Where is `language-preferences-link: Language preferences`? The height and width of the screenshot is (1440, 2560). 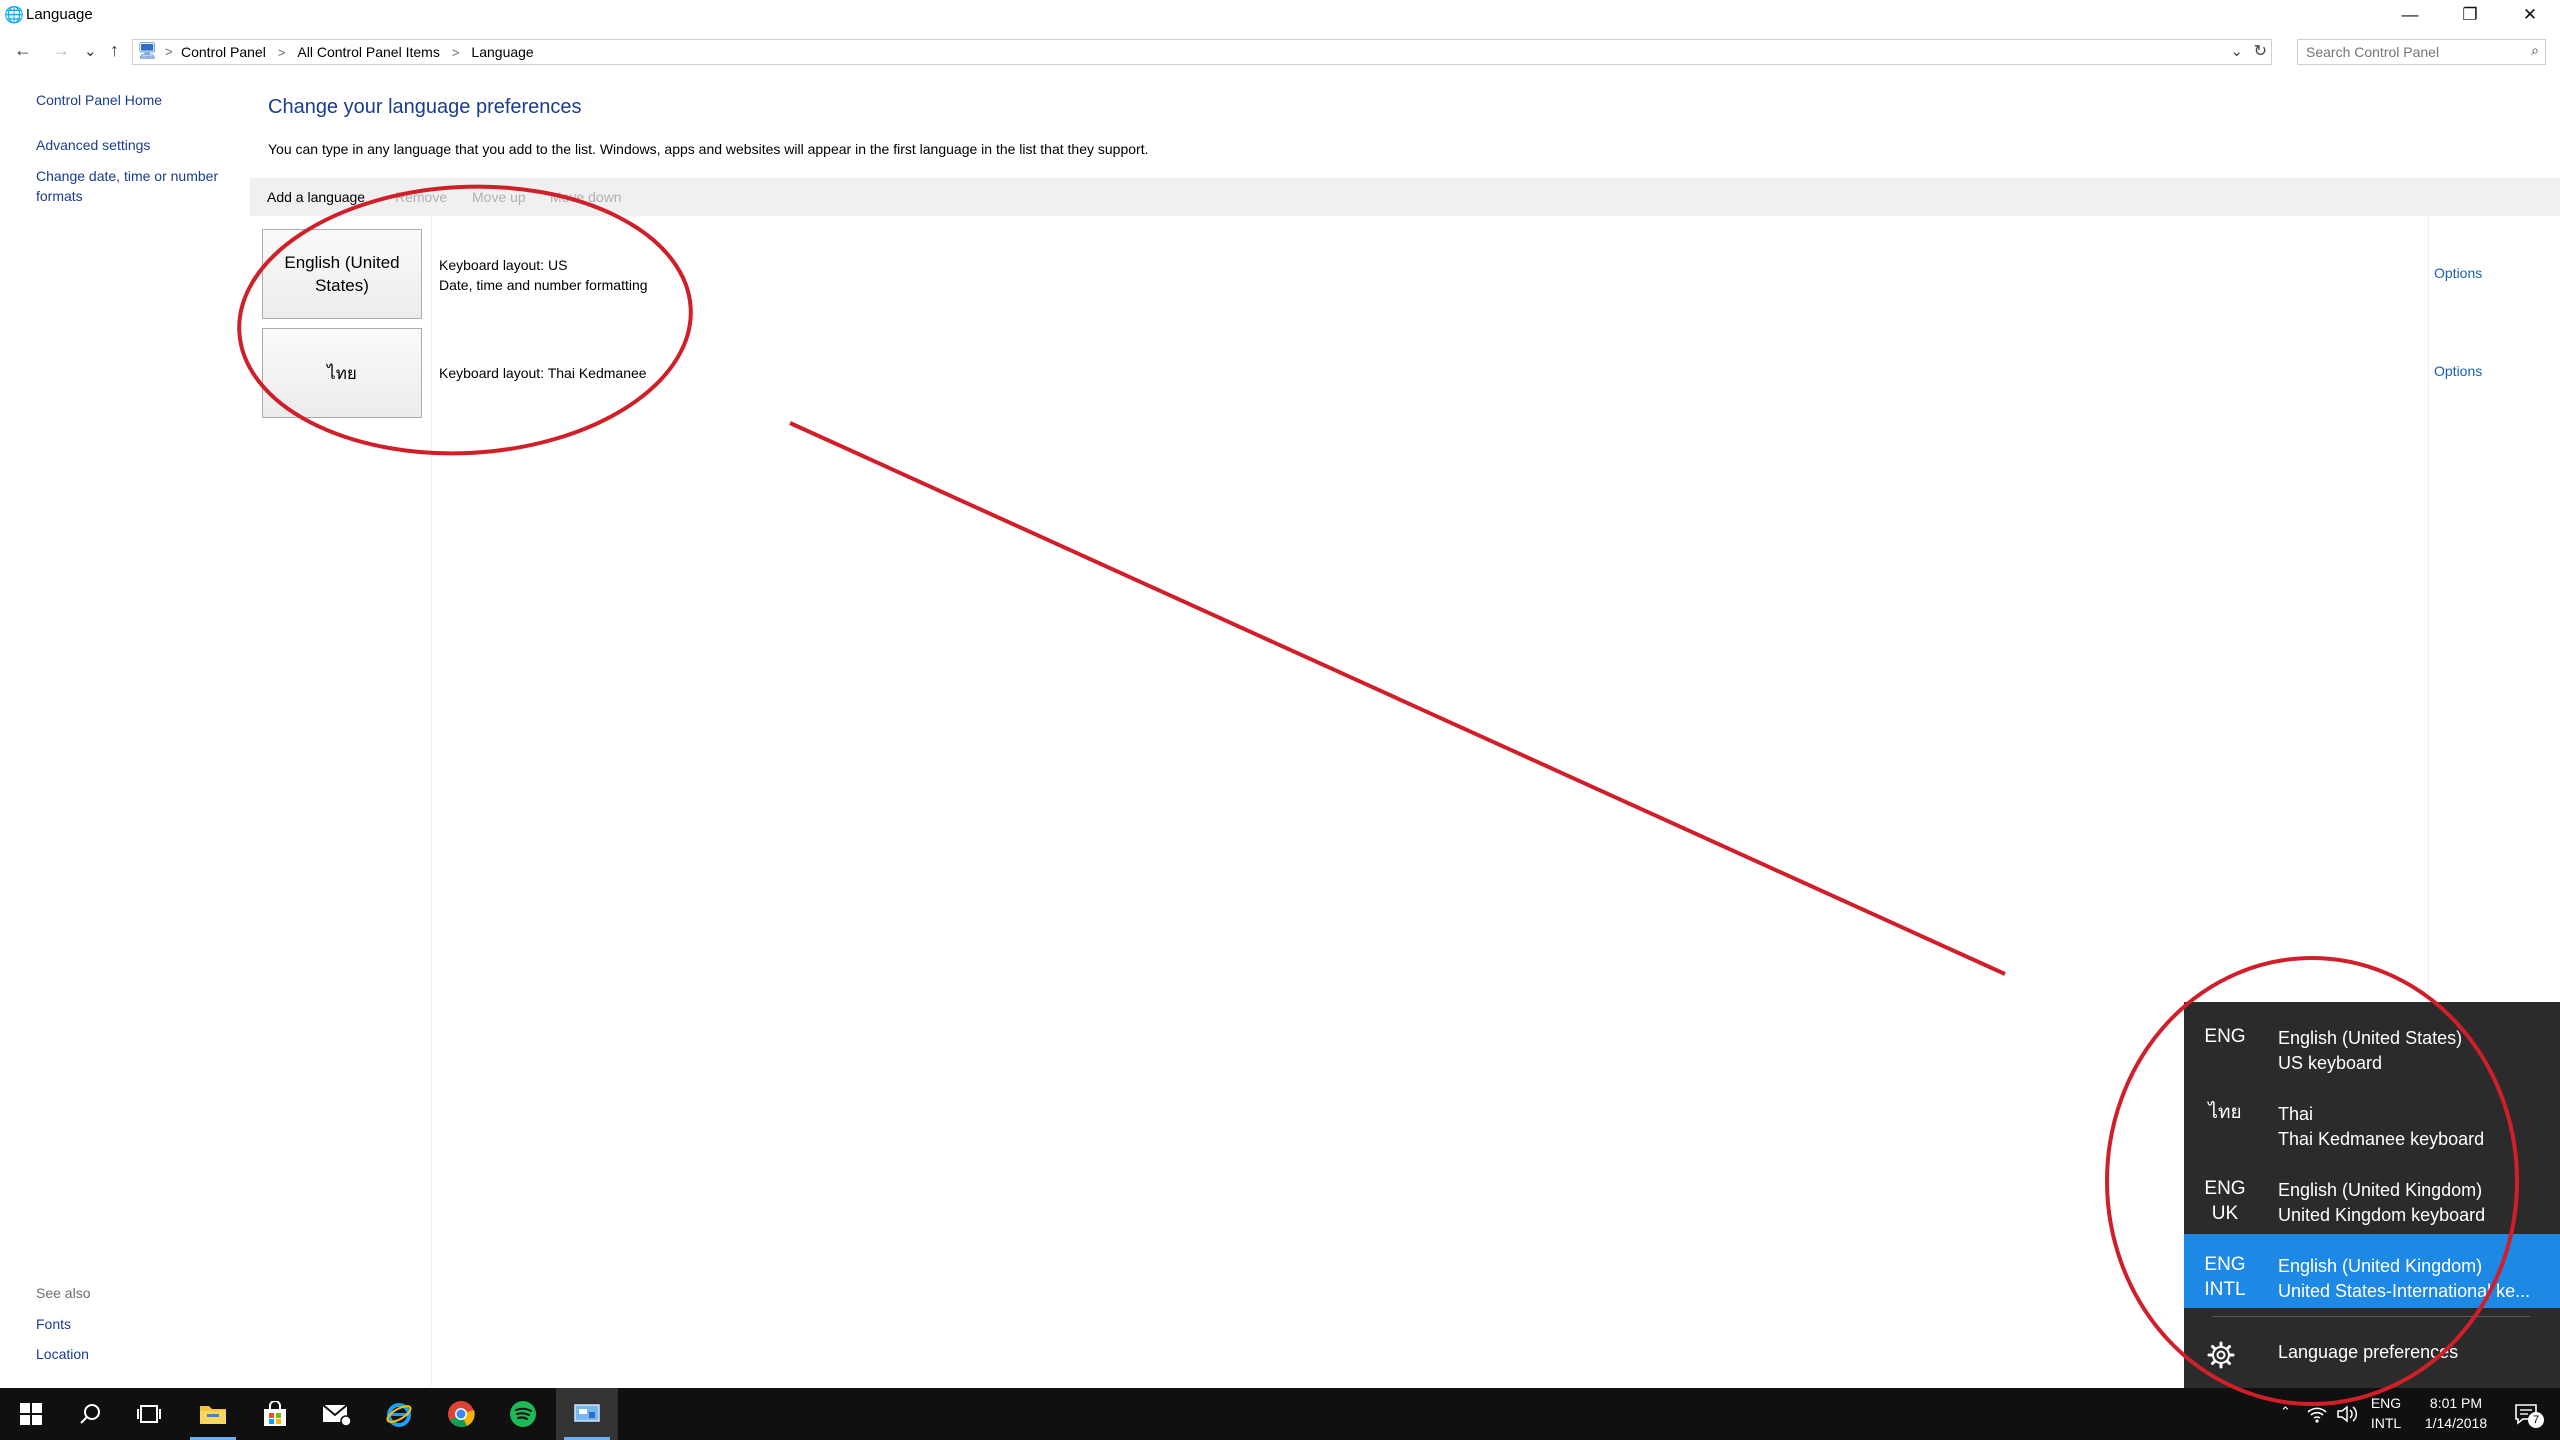 language-preferences-link: Language preferences is located at coordinates (2372, 1354).